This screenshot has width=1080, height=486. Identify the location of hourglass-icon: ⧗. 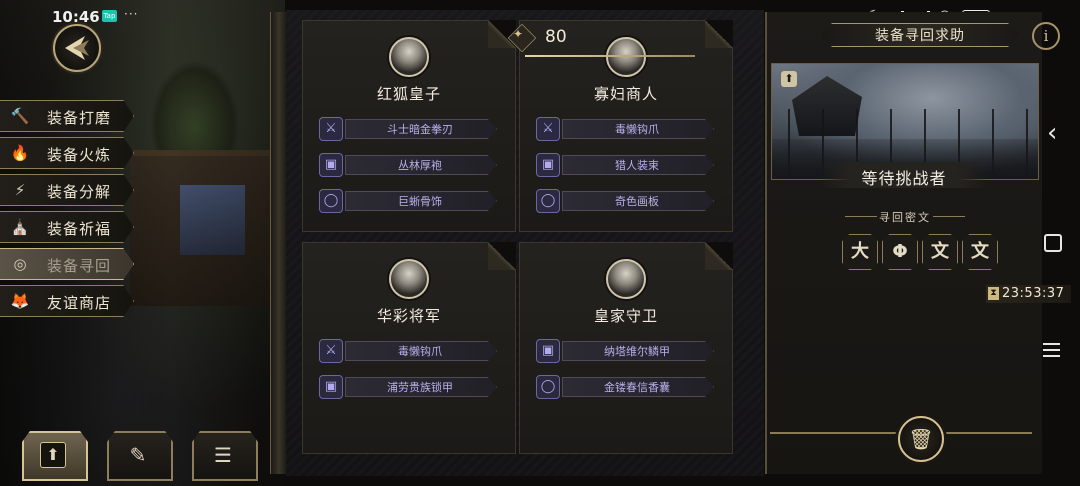
(993, 293).